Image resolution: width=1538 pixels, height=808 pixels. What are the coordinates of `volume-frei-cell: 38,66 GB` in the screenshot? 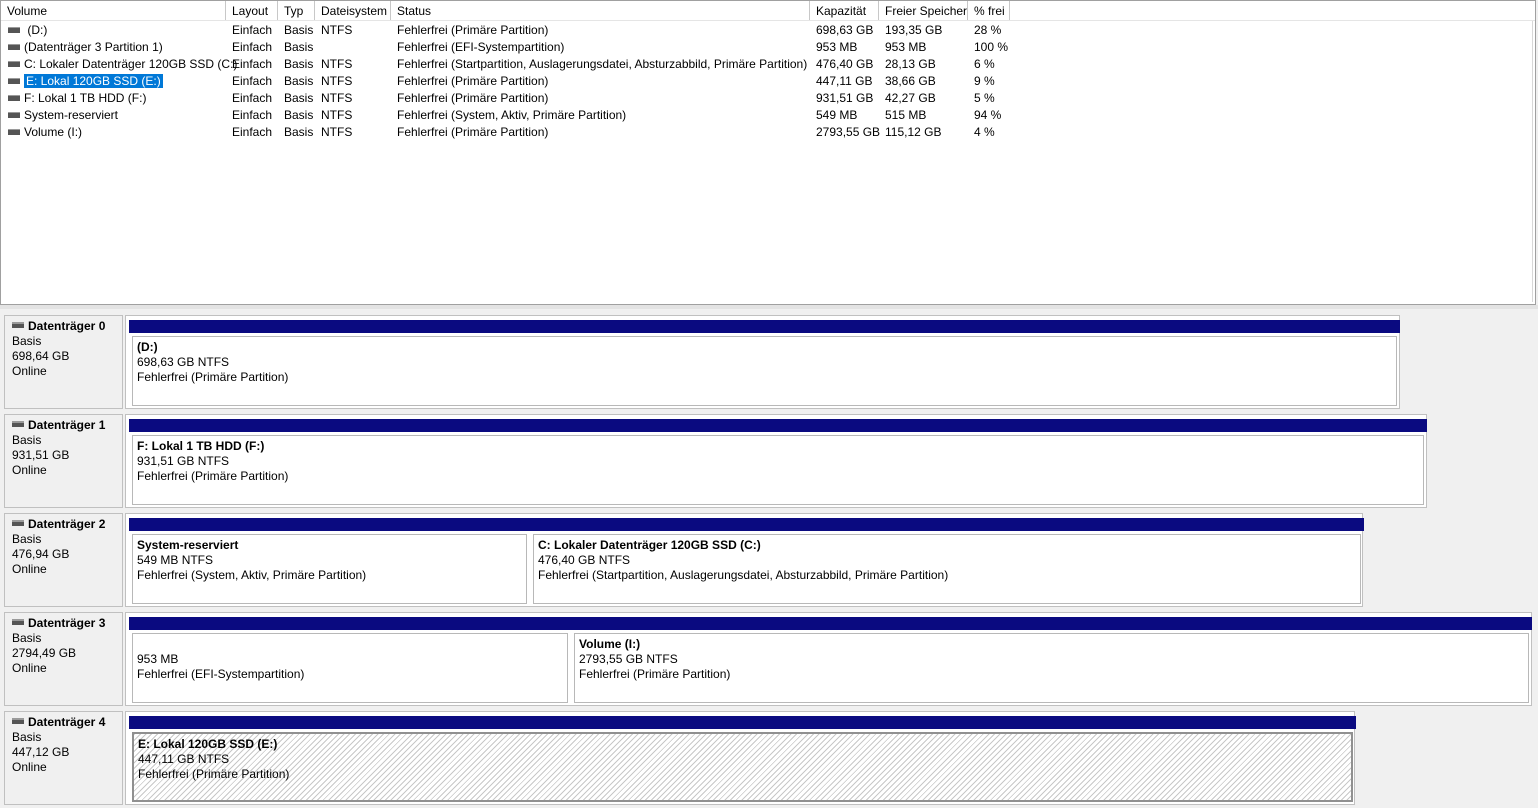 It's located at (910, 81).